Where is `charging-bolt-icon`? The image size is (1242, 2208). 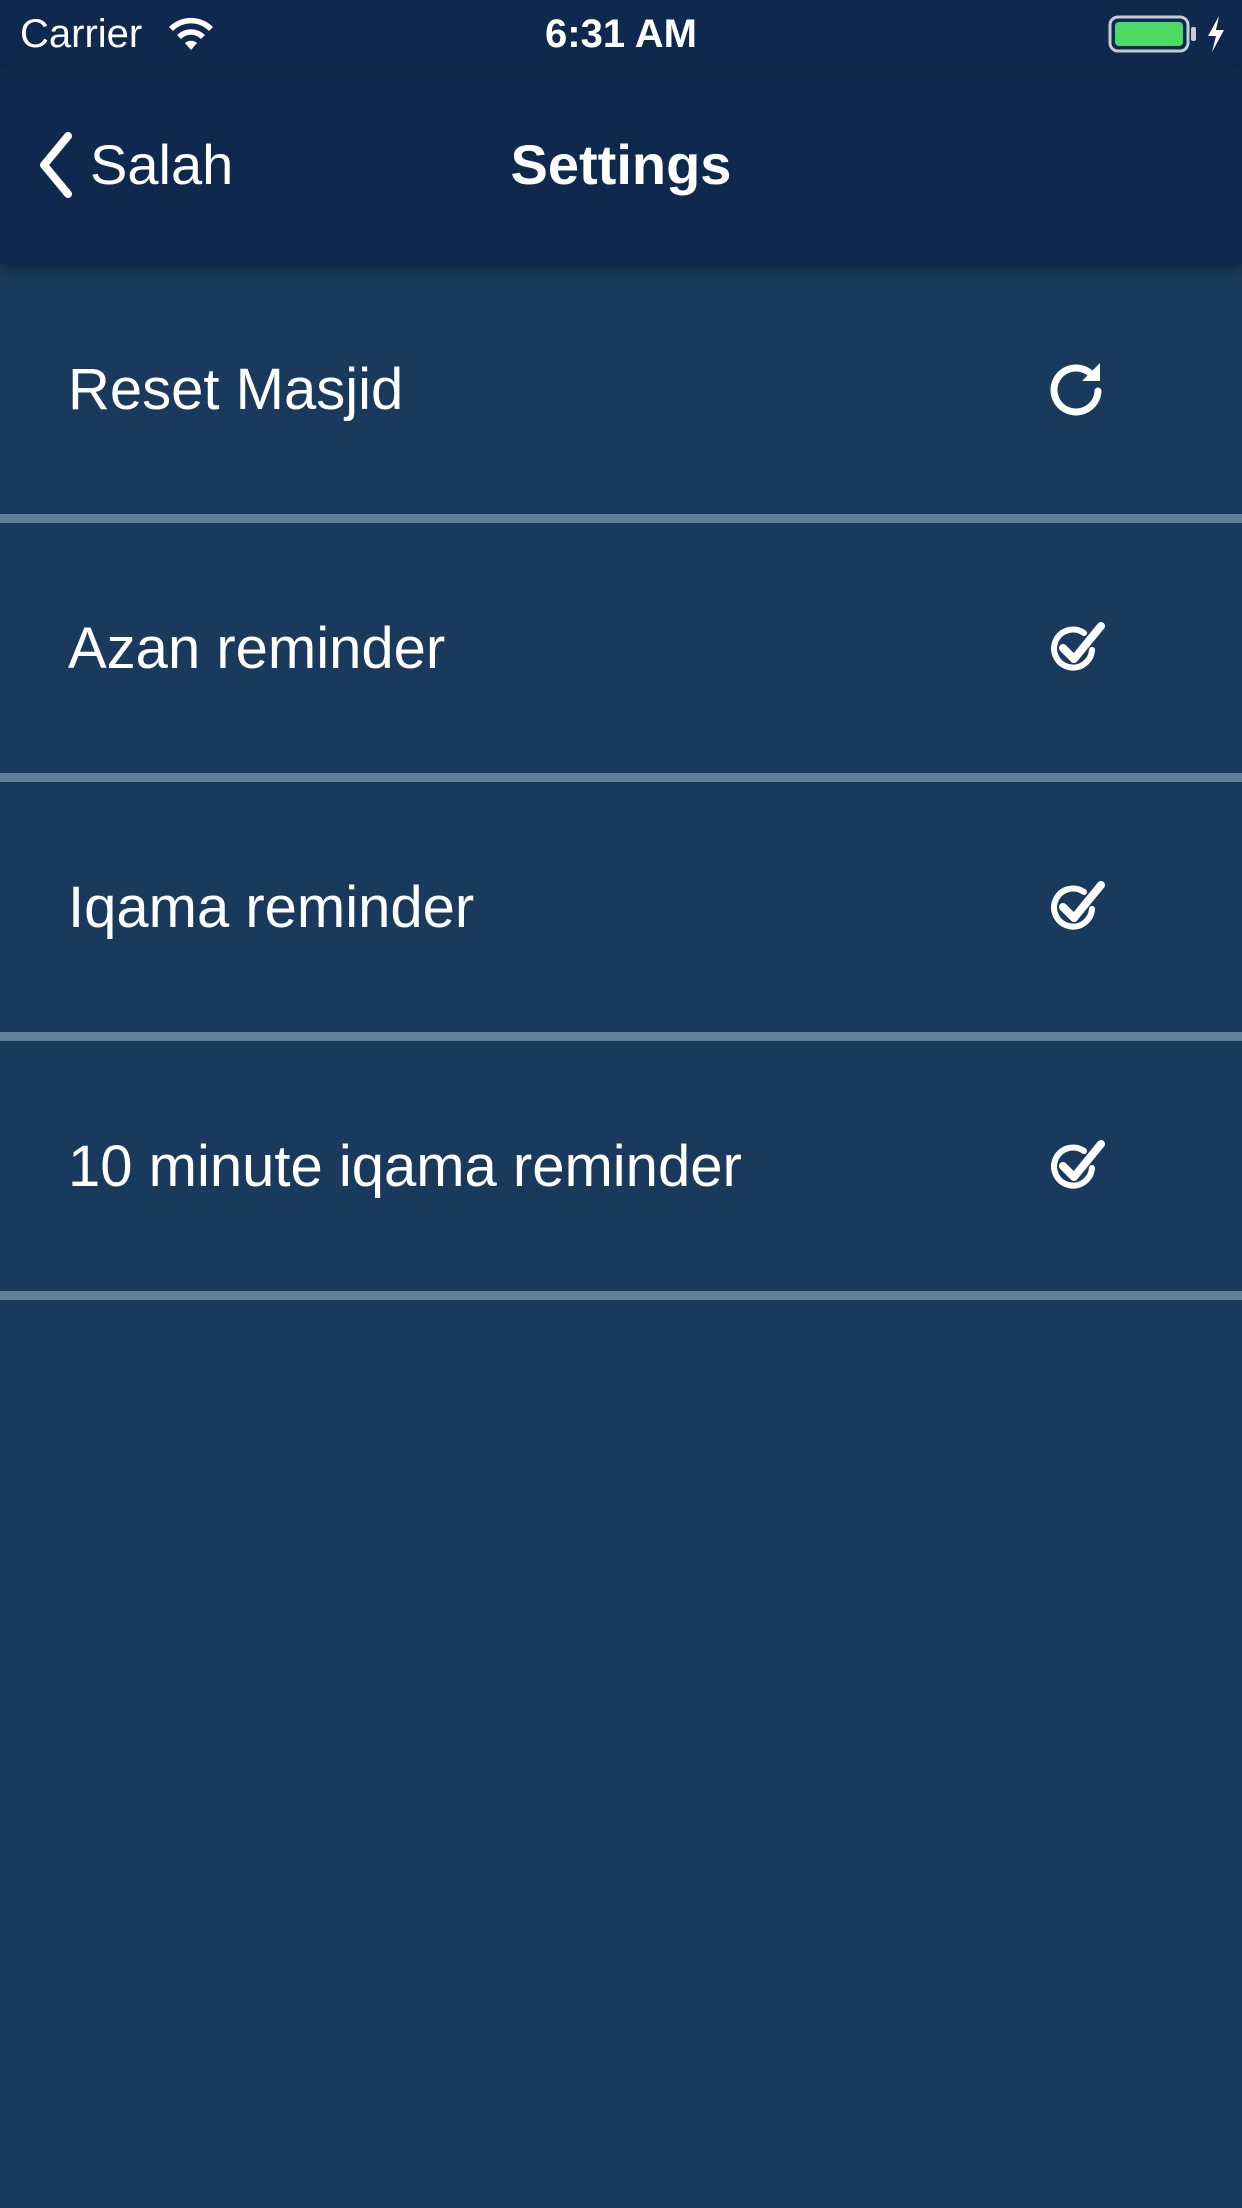
charging-bolt-icon is located at coordinates (1216, 34).